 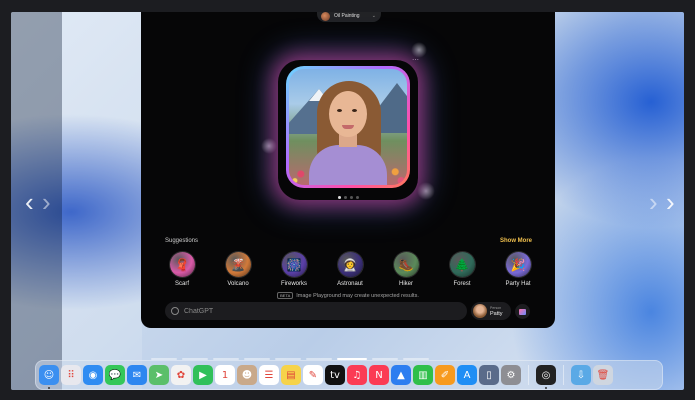 What do you see at coordinates (29, 202) in the screenshot?
I see `previous-chevron-icon: ‹` at bounding box center [29, 202].